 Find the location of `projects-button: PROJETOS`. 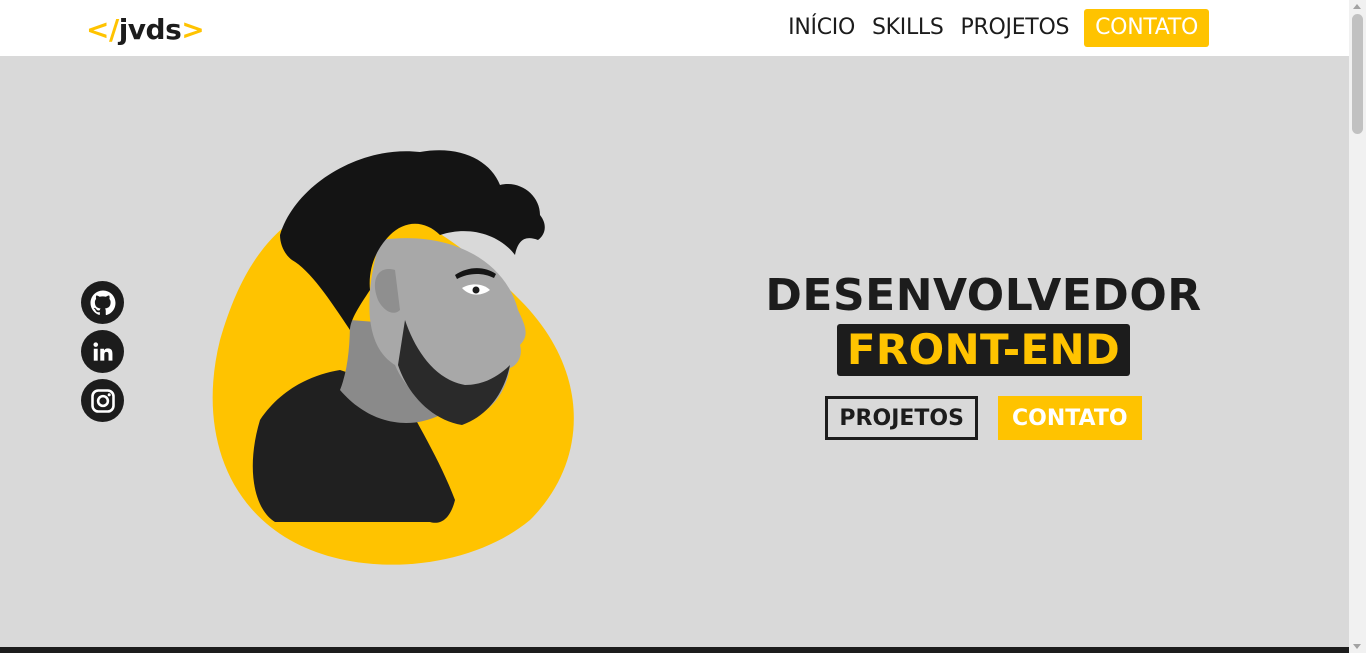

projects-button: PROJETOS is located at coordinates (901, 418).